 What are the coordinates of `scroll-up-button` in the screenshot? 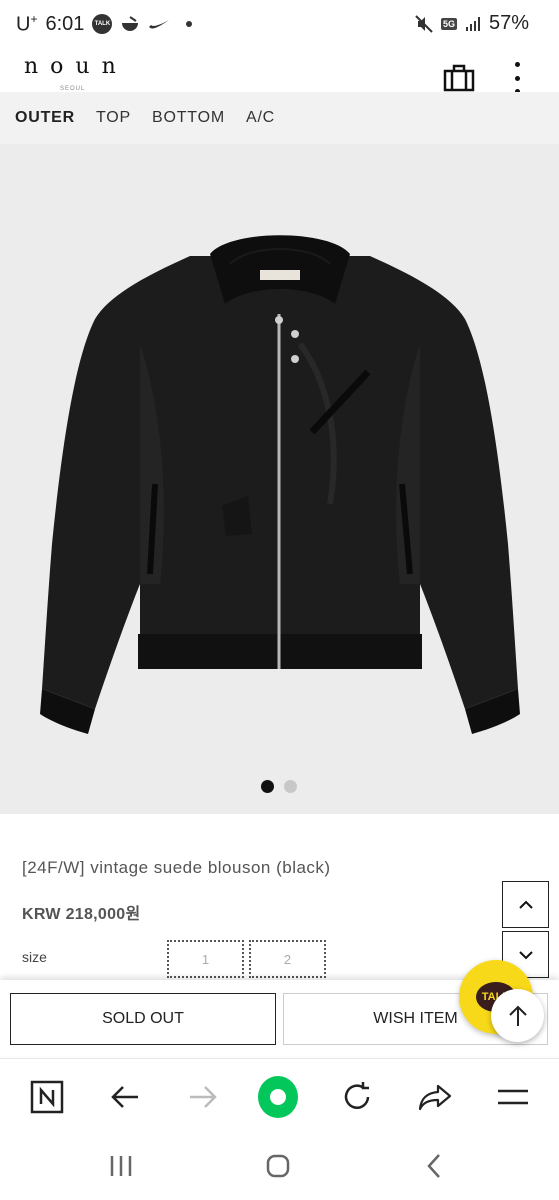 It's located at (525, 904).